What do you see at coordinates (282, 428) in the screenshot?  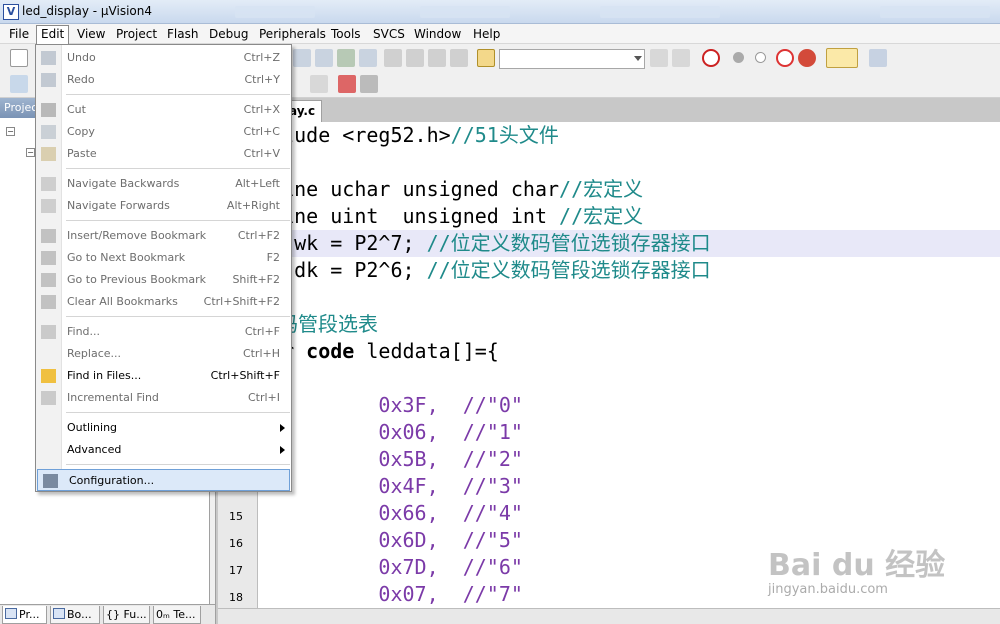 I see `submenu-arrow-icon` at bounding box center [282, 428].